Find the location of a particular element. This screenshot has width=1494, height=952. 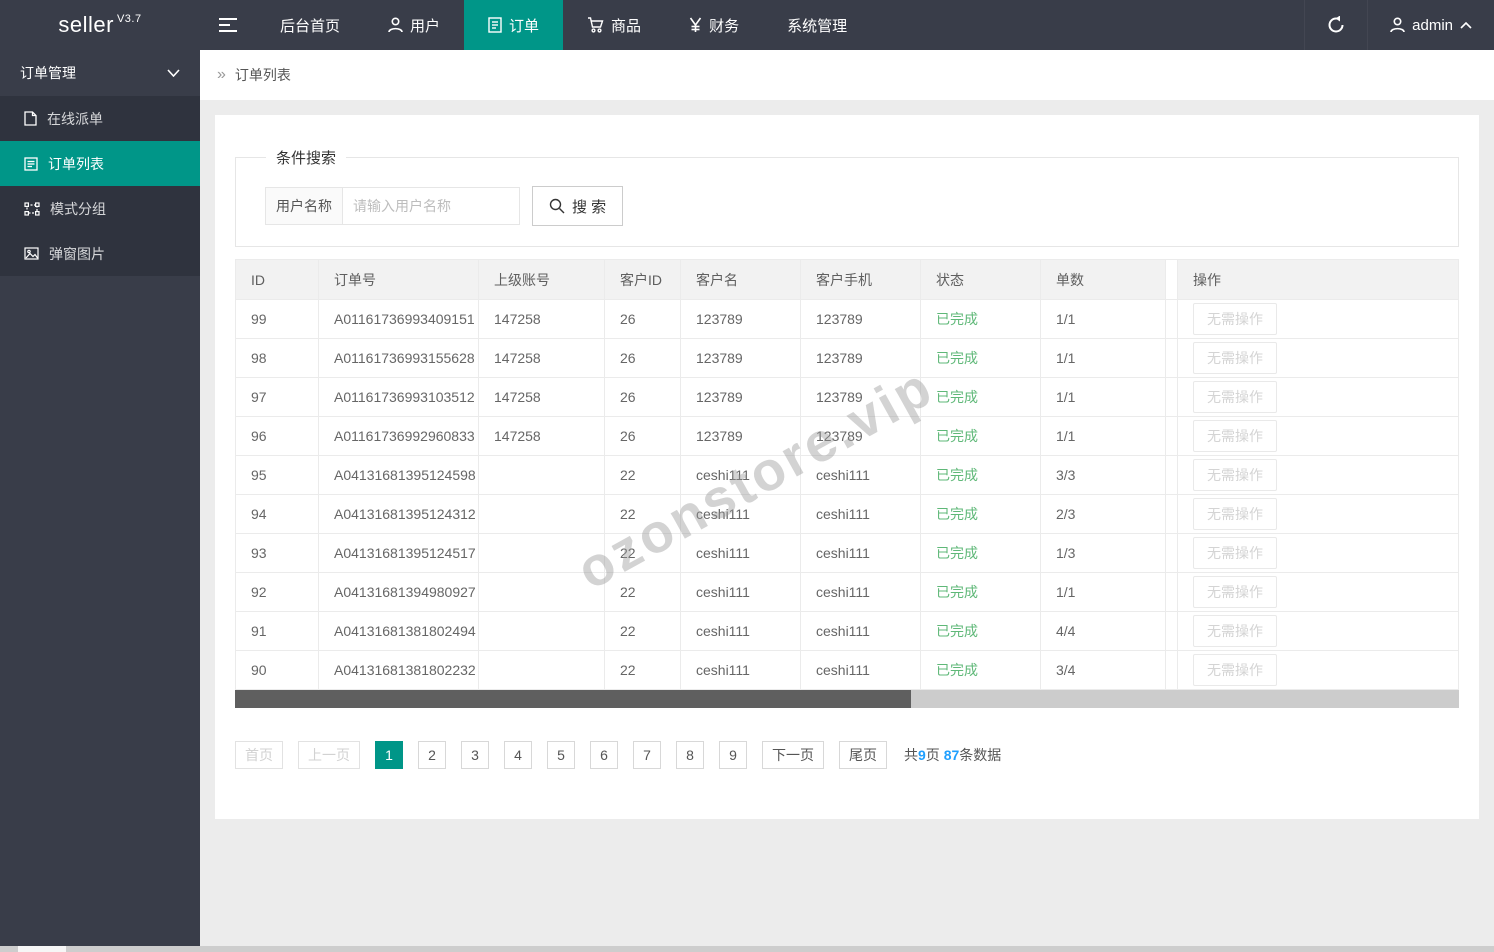

app-logo-text: seller is located at coordinates (86, 24).